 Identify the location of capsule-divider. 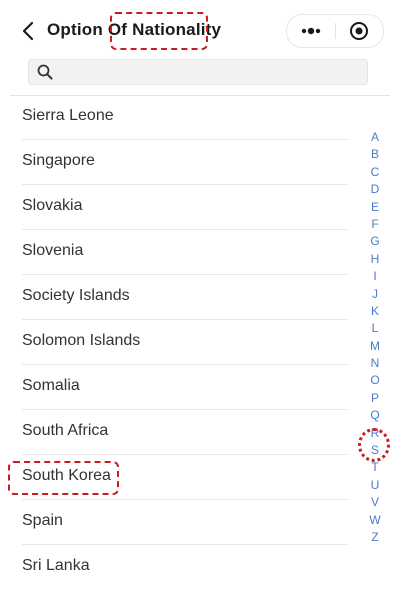
(335, 31).